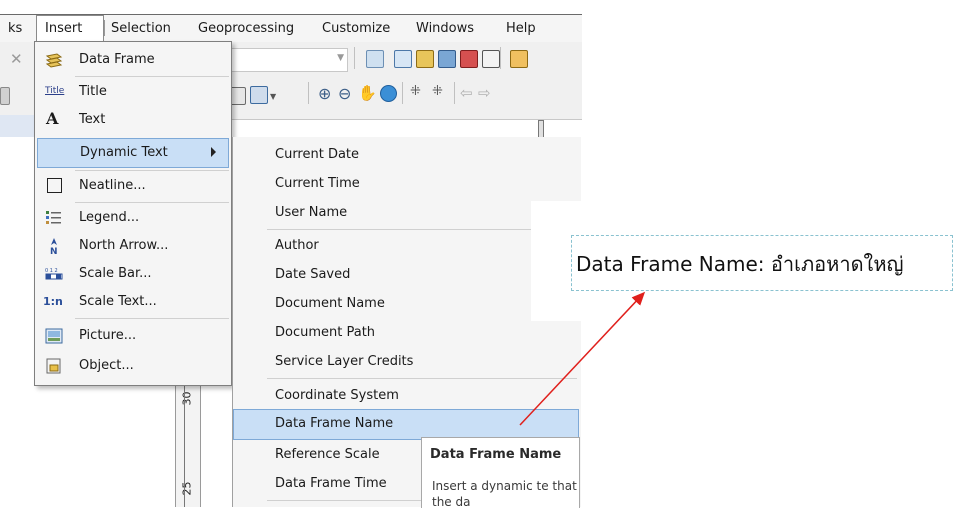  Describe the element at coordinates (407, 128) in the screenshot. I see `layout-view` at that location.